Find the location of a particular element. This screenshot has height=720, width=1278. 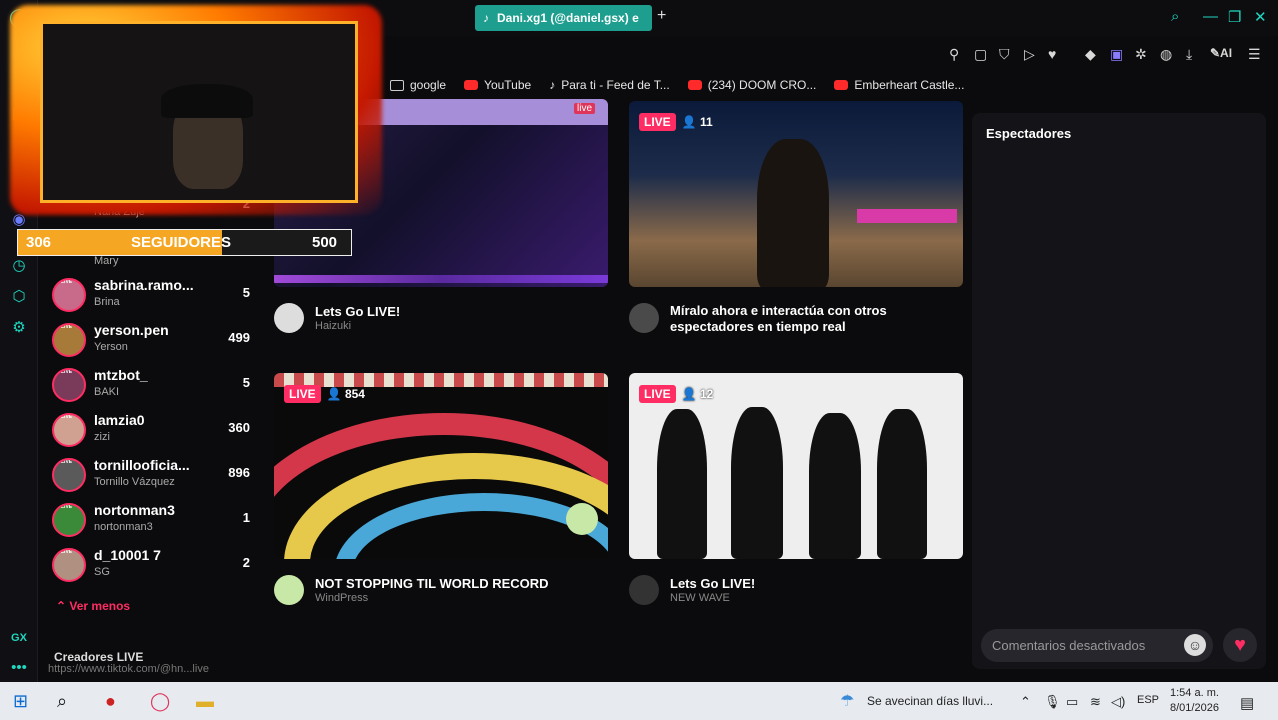

emoji-icon: ☺ is located at coordinates (1195, 645).